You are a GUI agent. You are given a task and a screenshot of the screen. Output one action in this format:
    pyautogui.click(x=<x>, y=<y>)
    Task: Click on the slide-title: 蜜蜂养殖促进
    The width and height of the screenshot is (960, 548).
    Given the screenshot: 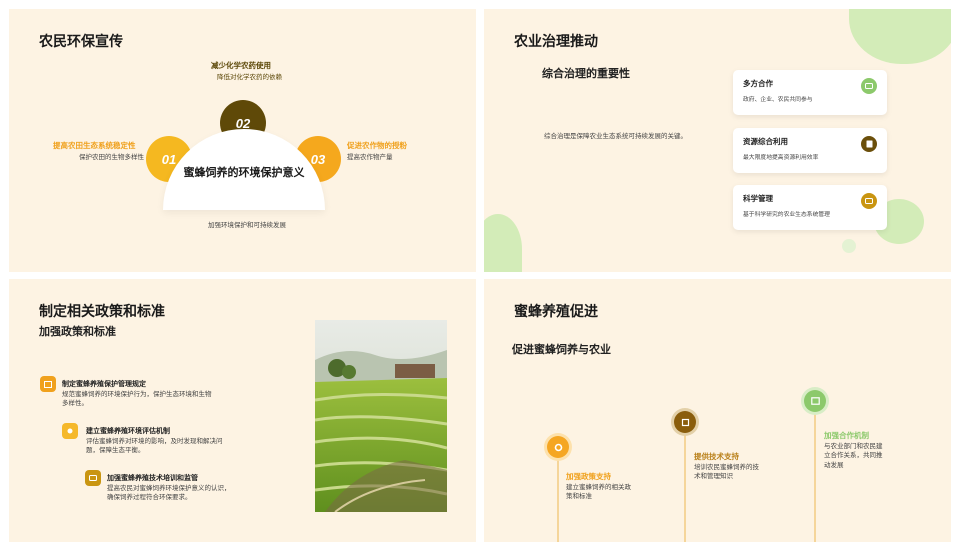 What is the action you would take?
    pyautogui.click(x=556, y=311)
    